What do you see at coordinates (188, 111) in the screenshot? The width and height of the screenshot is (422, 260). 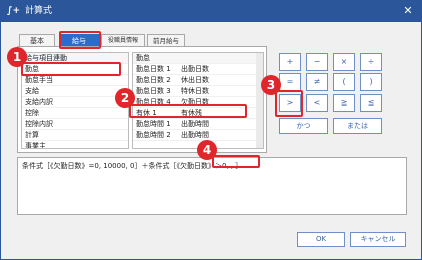 I see `item-highlight` at bounding box center [188, 111].